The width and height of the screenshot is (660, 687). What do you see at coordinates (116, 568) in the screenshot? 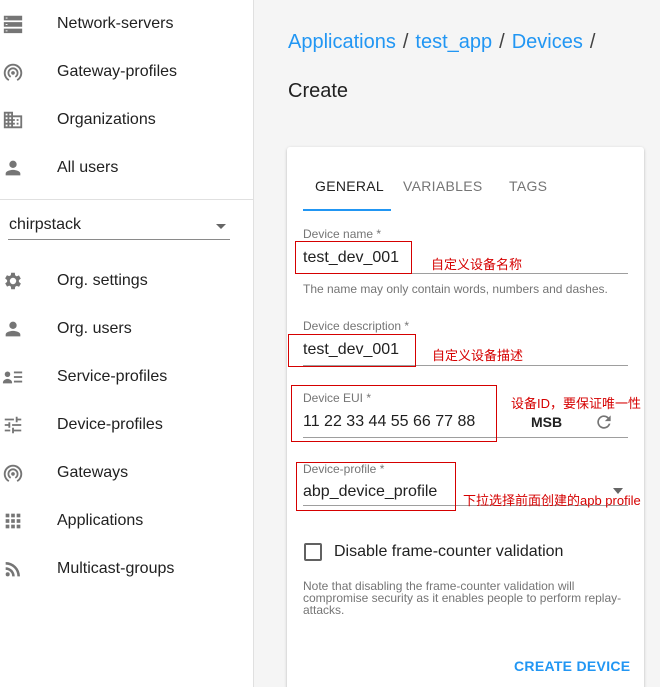
I see `sidebar-item-label: Multicast-groups` at bounding box center [116, 568].